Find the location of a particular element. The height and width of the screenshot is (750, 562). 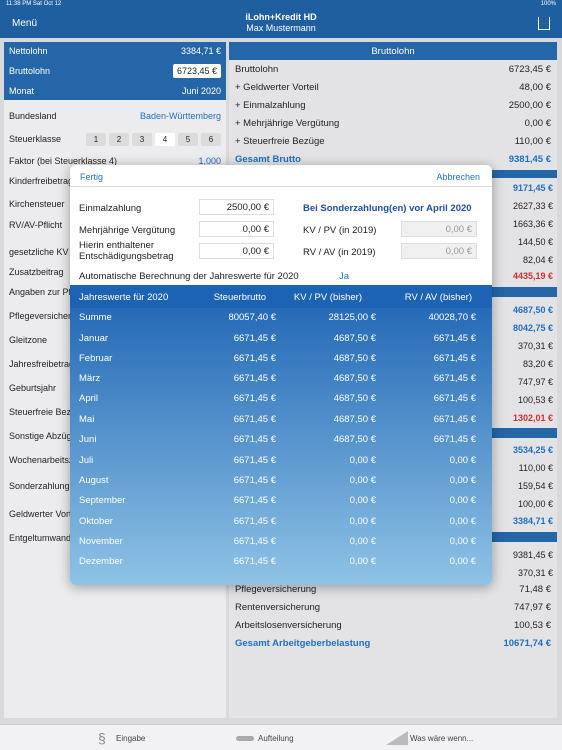

table-row: April 6671,45 € 4687,50 € 6671,45 € is located at coordinates (281, 399).